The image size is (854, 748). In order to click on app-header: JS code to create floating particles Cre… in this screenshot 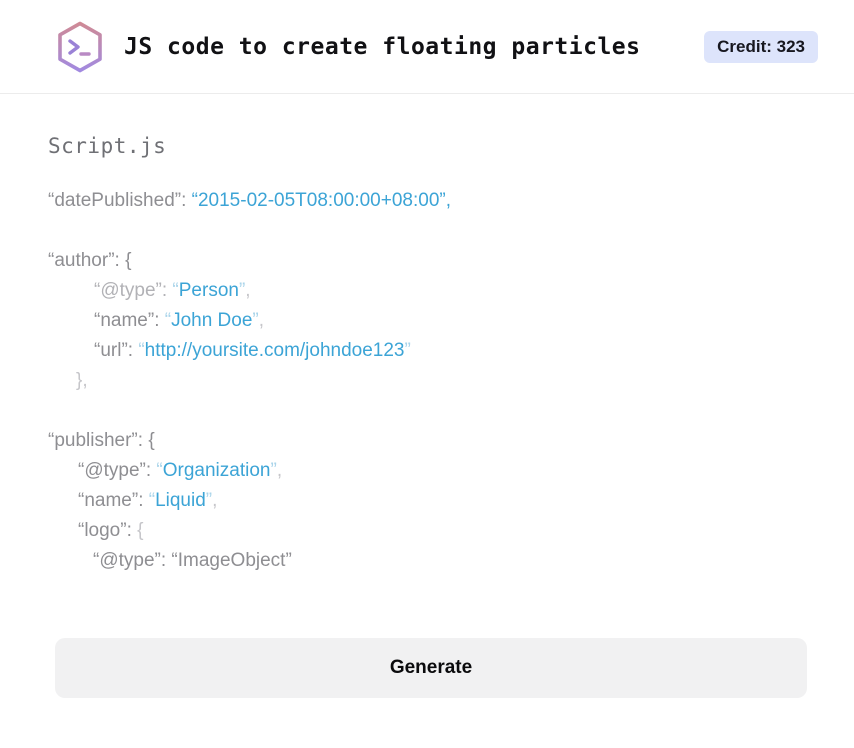, I will do `click(427, 47)`.